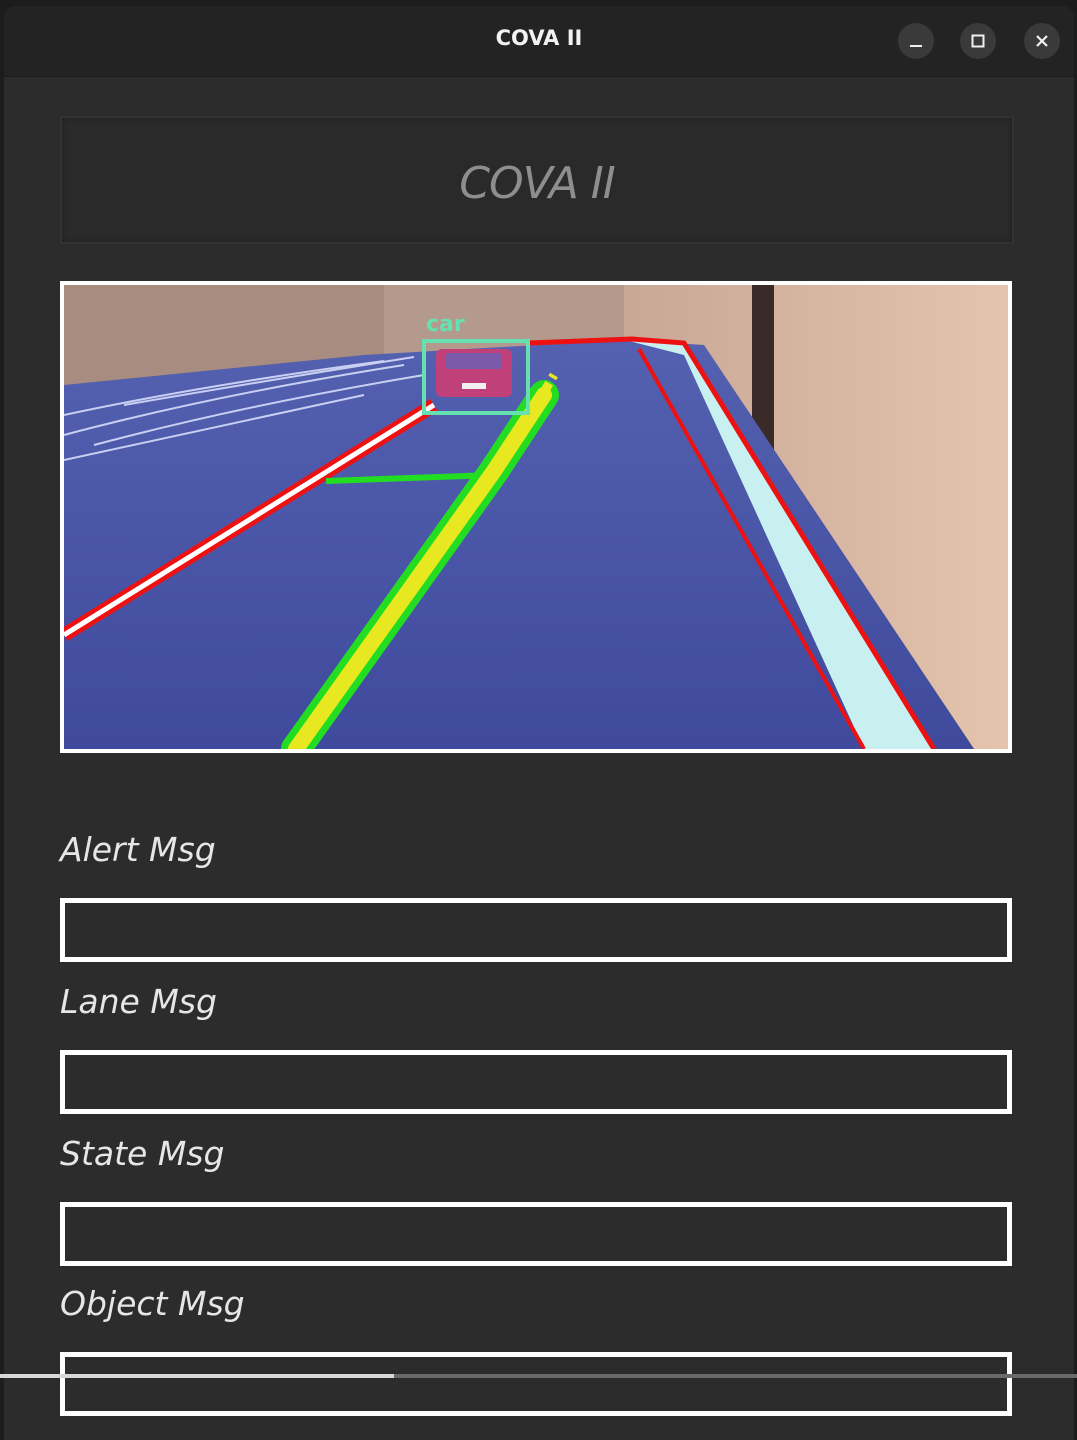 Image resolution: width=1077 pixels, height=1440 pixels. What do you see at coordinates (536, 1234) in the screenshot?
I see `state-msg-field` at bounding box center [536, 1234].